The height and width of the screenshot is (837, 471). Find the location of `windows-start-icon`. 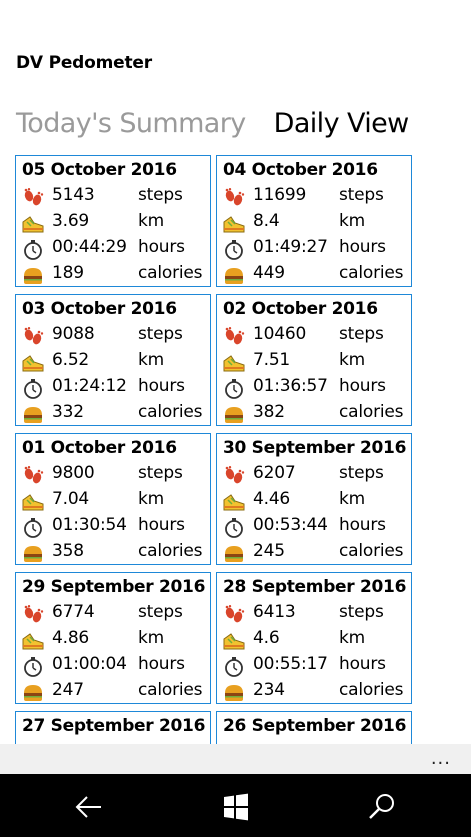

windows-start-icon is located at coordinates (236, 807).